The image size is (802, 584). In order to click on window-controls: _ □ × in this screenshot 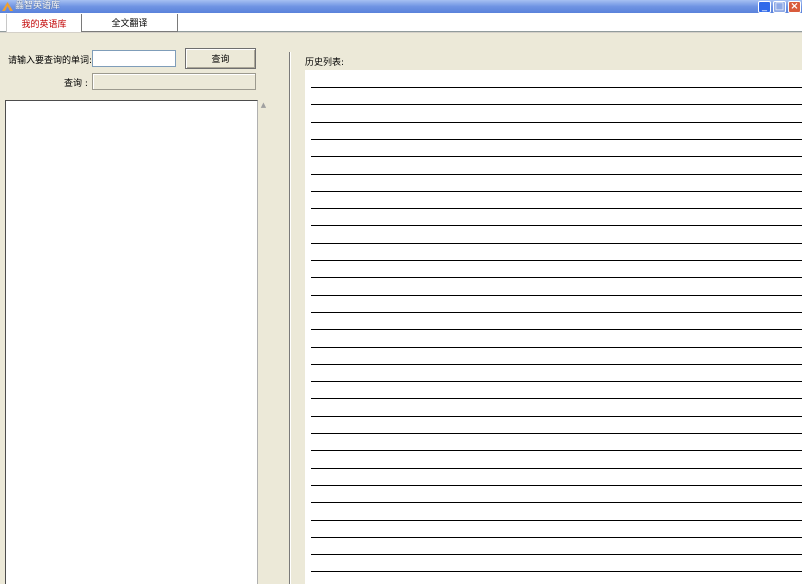, I will do `click(779, 6)`.